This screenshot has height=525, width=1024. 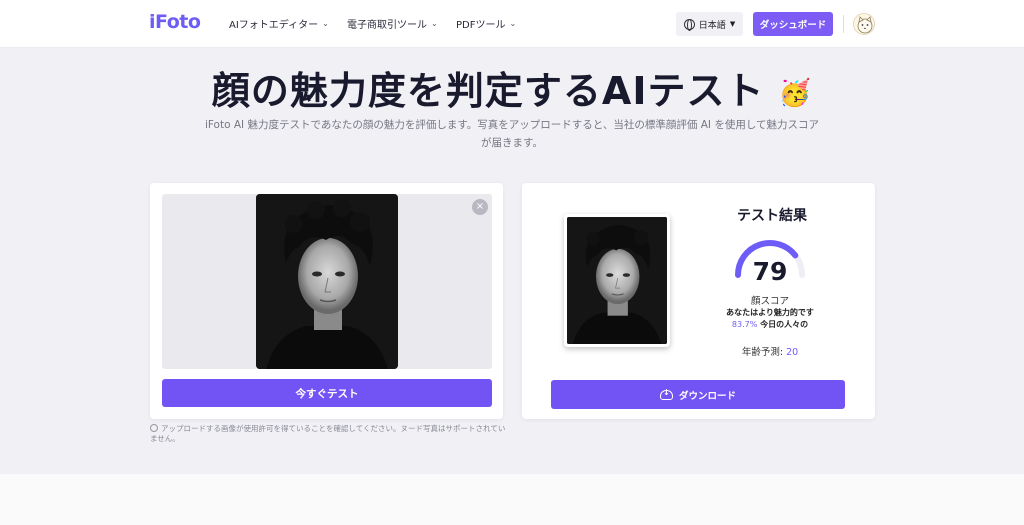 I want to click on page-title-text: 顔の魅力度を判定するAIテスト, so click(x=488, y=91).